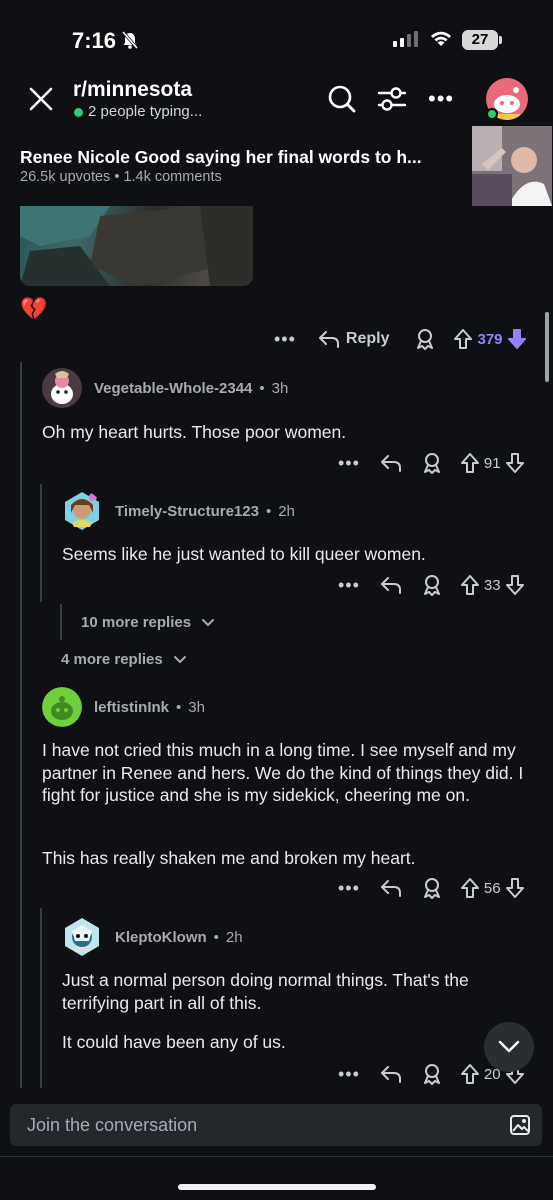 This screenshot has height=1200, width=553. What do you see at coordinates (492, 888) in the screenshot?
I see `vote-count: 56` at bounding box center [492, 888].